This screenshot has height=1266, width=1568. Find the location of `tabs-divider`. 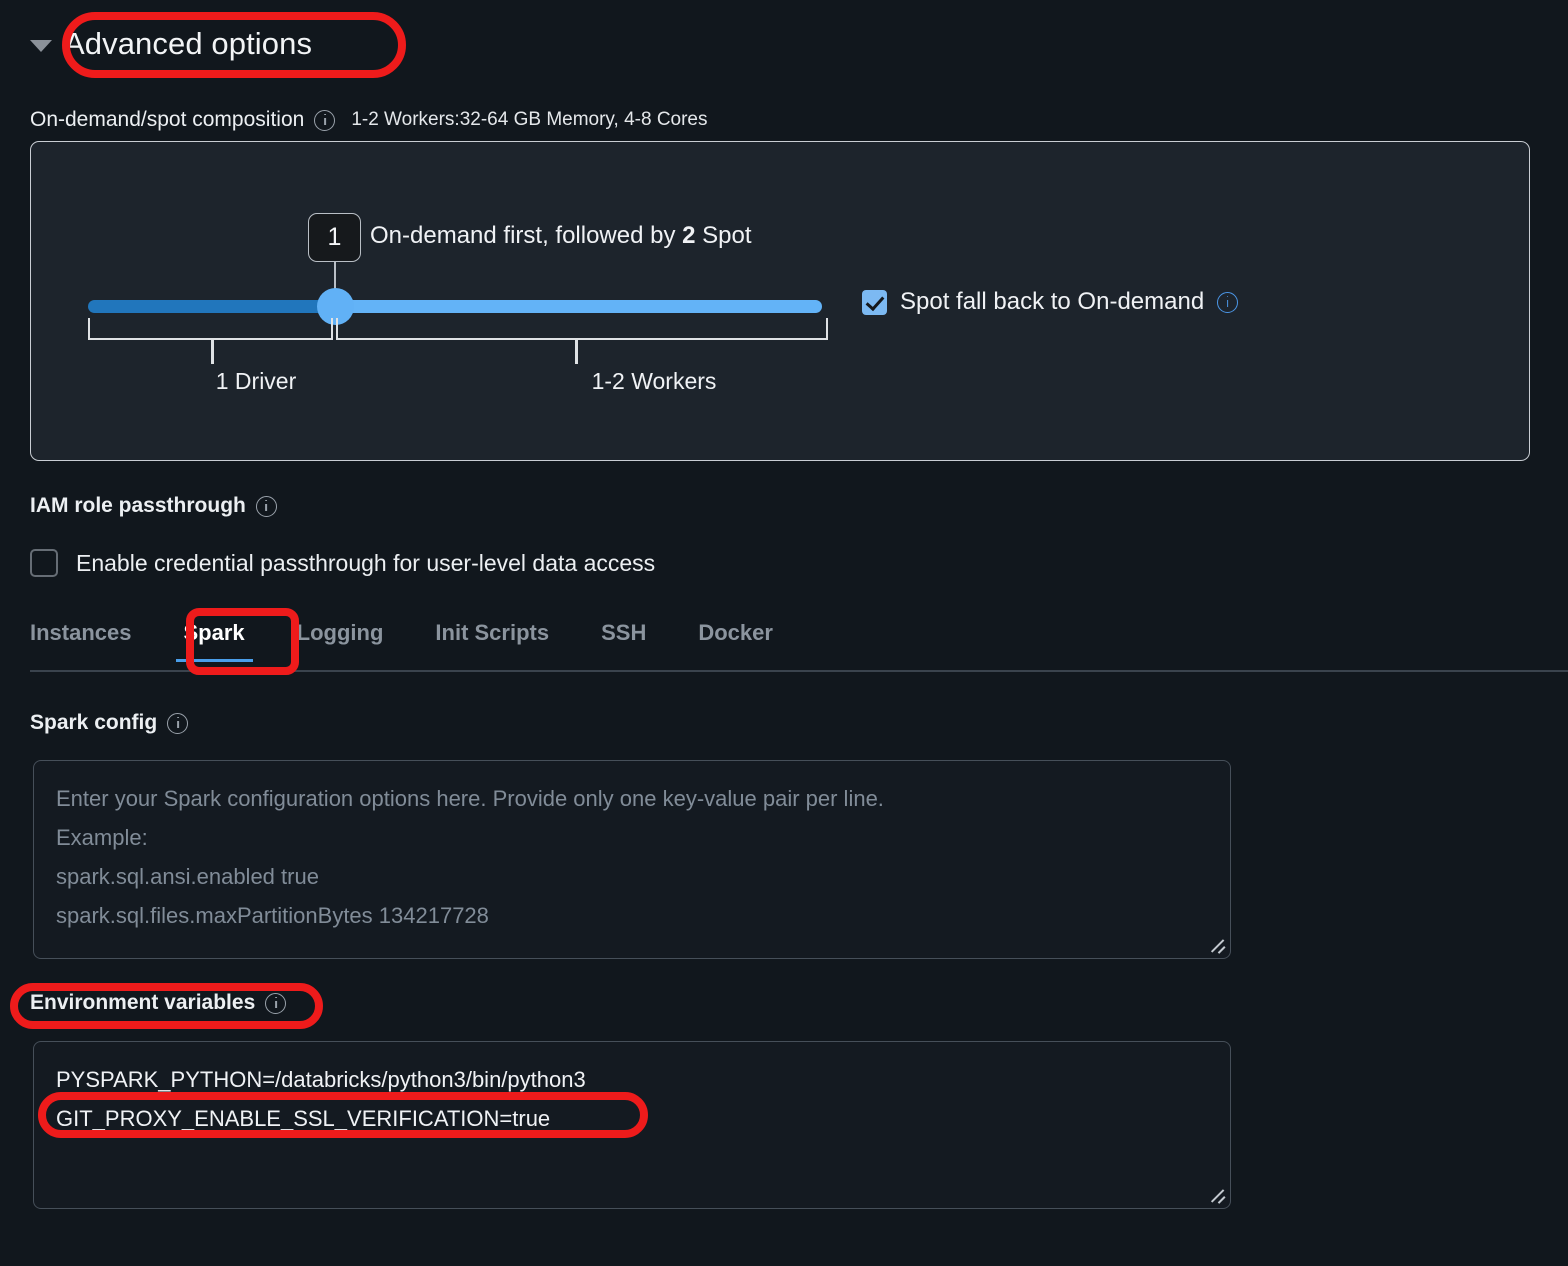

tabs-divider is located at coordinates (799, 671).